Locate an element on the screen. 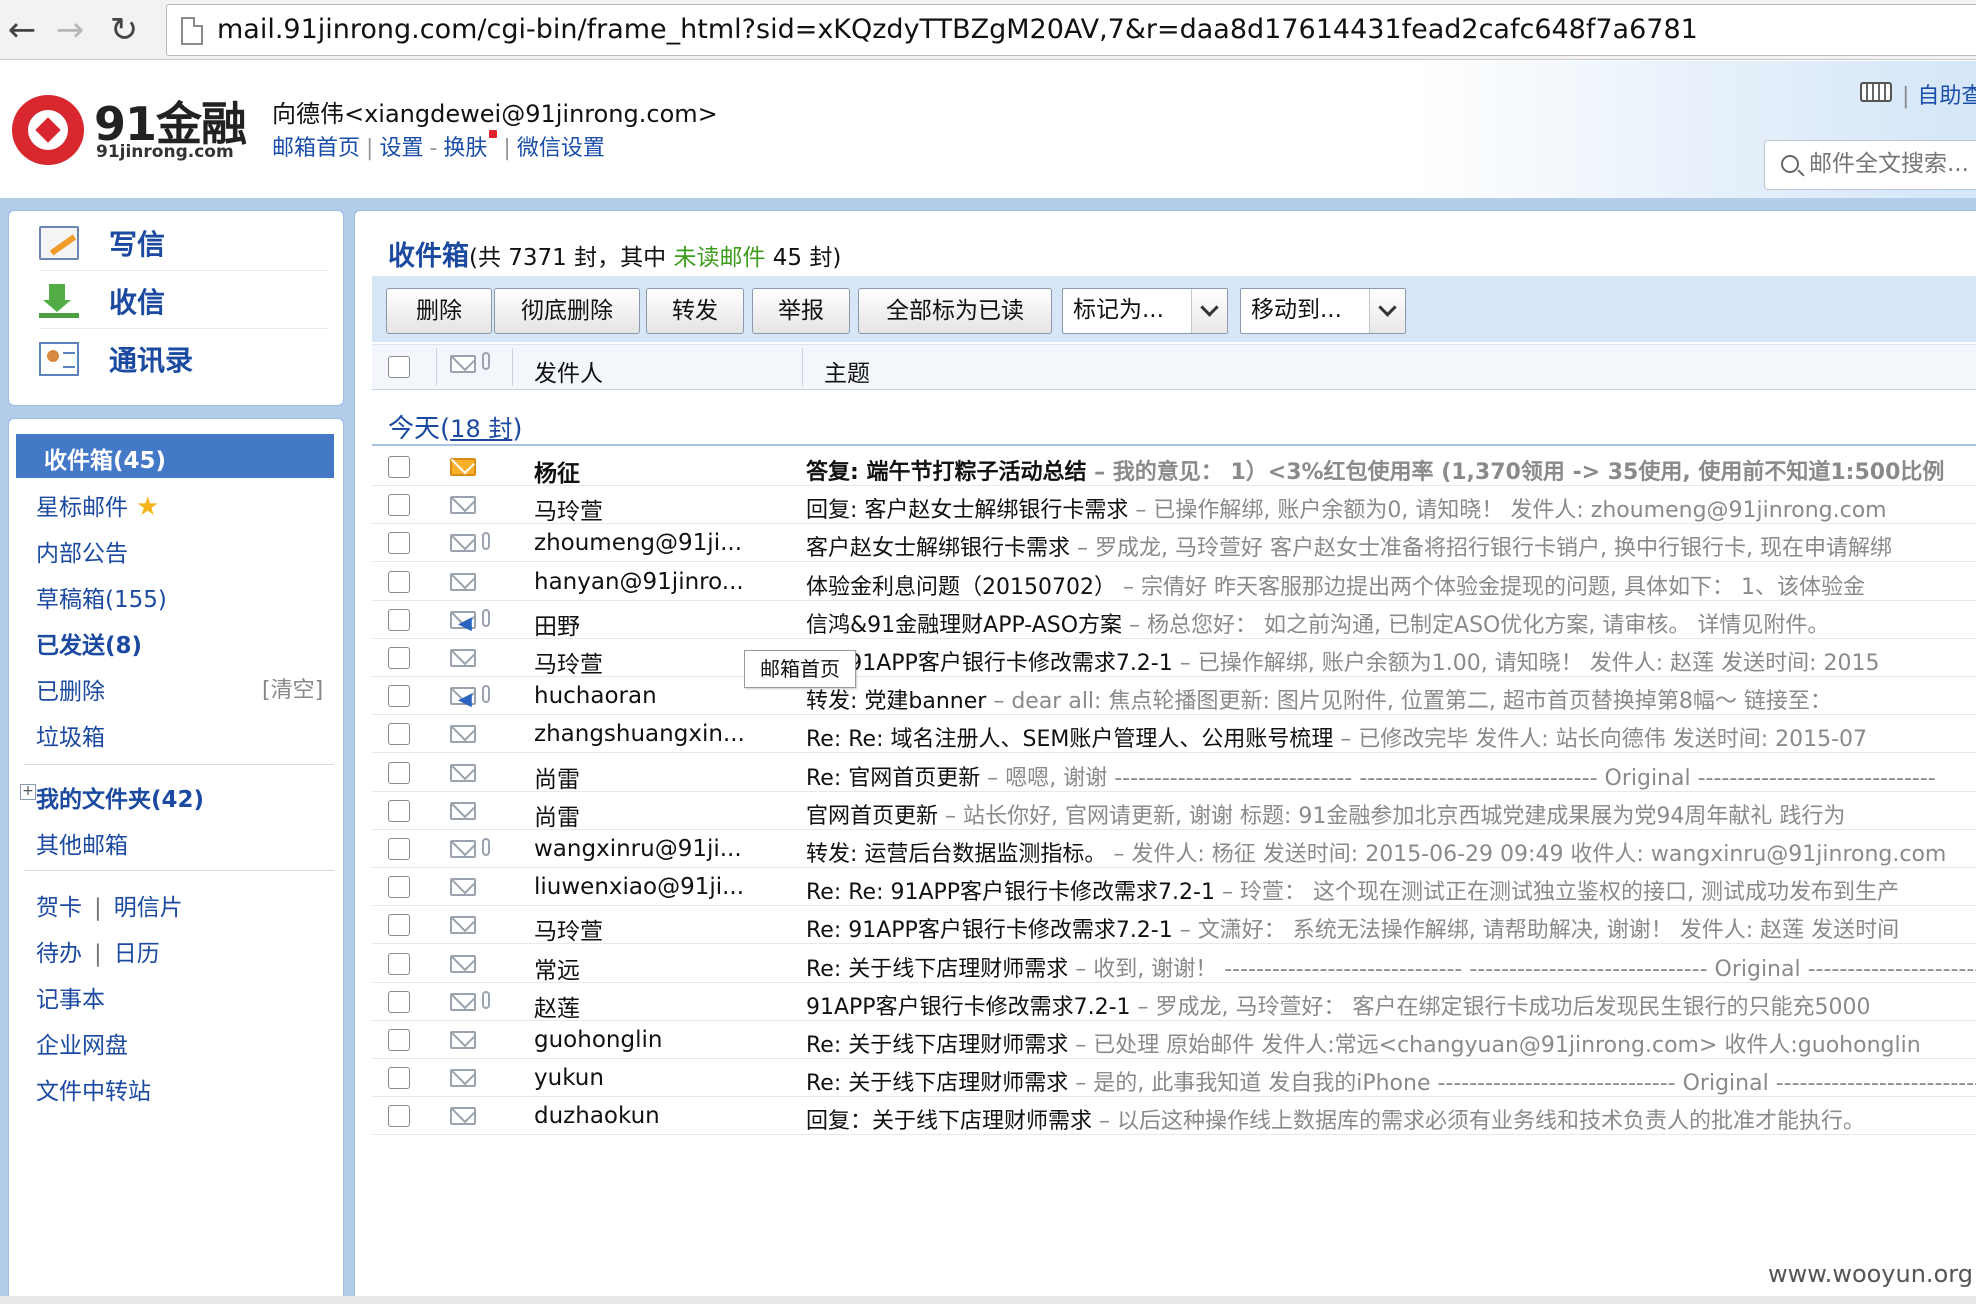  column-sender: 发件人 is located at coordinates (568, 371).